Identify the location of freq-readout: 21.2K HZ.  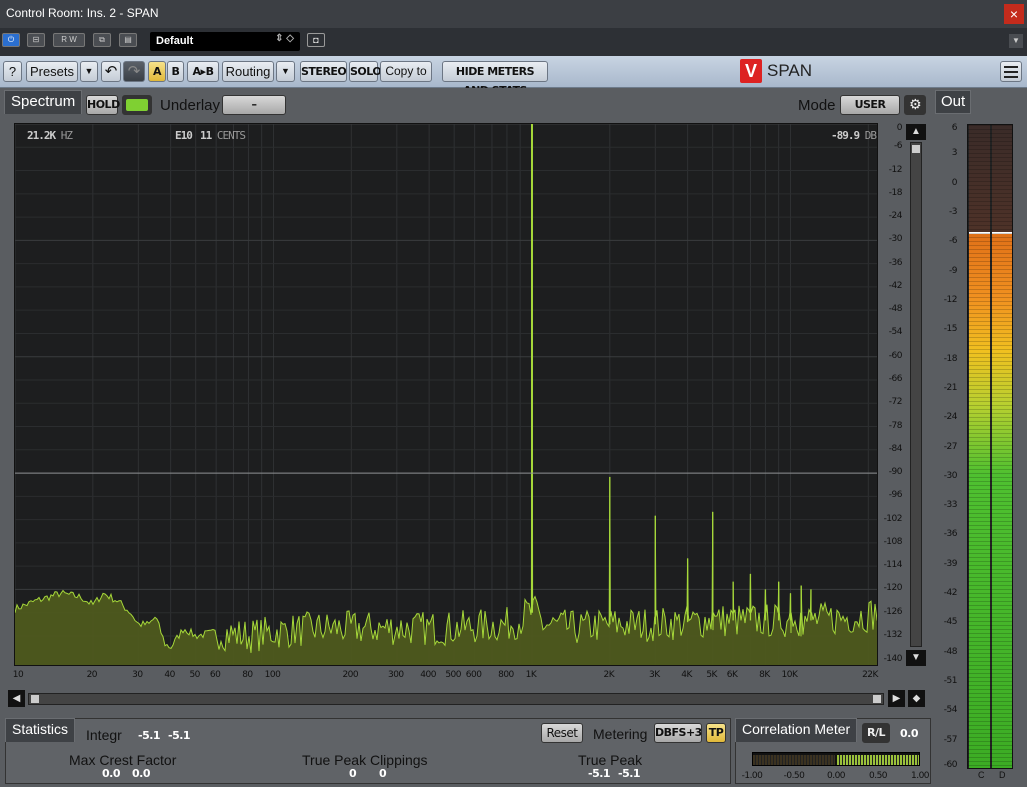
(50, 135).